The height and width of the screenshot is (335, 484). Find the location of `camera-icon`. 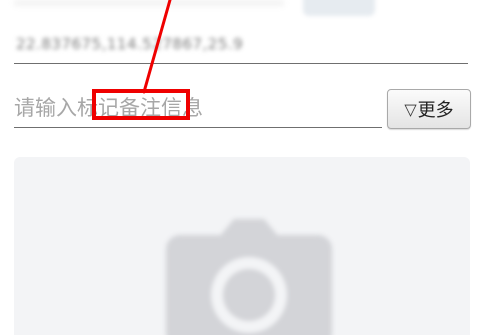

camera-icon is located at coordinates (249, 277).